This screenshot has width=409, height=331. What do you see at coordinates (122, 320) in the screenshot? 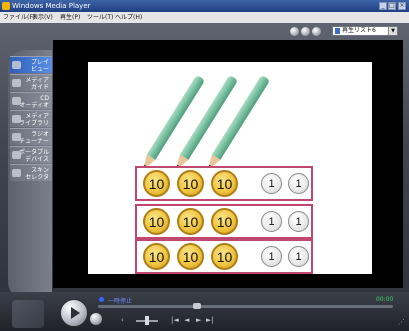
I see `mute-icon: ‹` at bounding box center [122, 320].